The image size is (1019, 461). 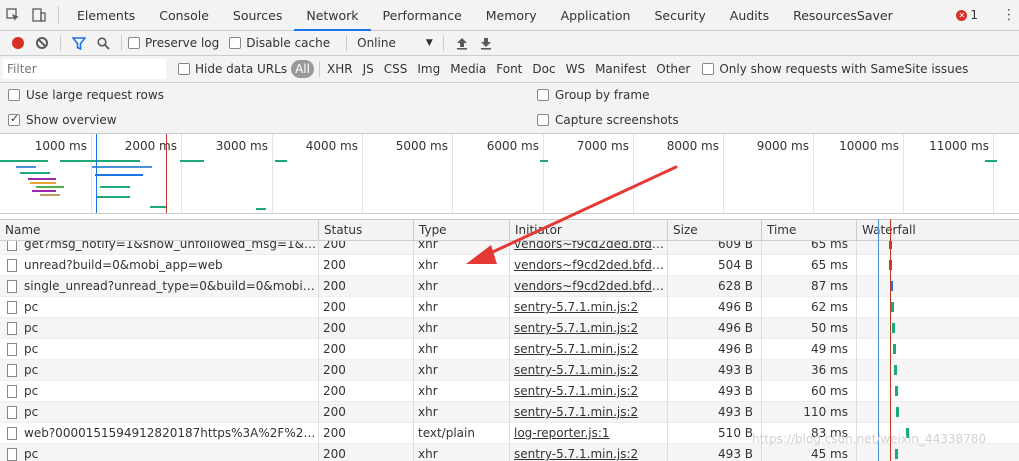 What do you see at coordinates (319, 69) in the screenshot?
I see `toolbar-separator` at bounding box center [319, 69].